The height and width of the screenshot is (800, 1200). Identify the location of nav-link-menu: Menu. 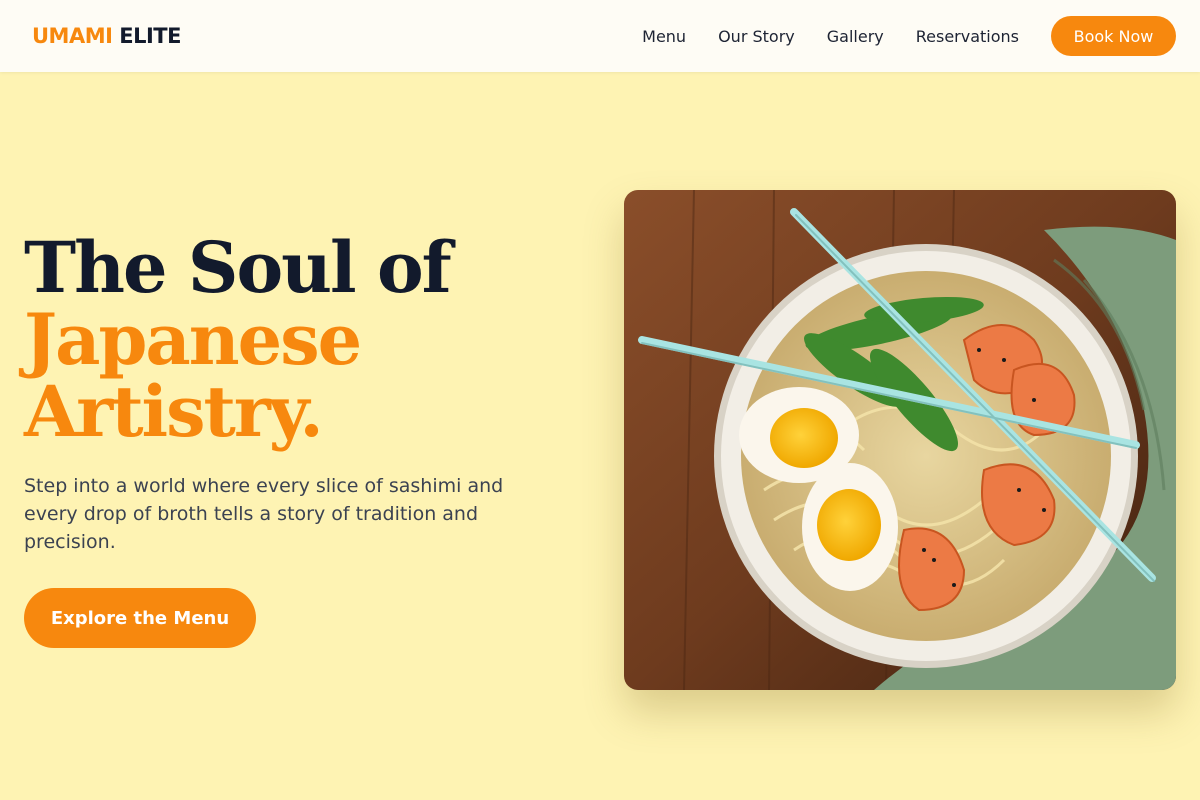
(664, 36).